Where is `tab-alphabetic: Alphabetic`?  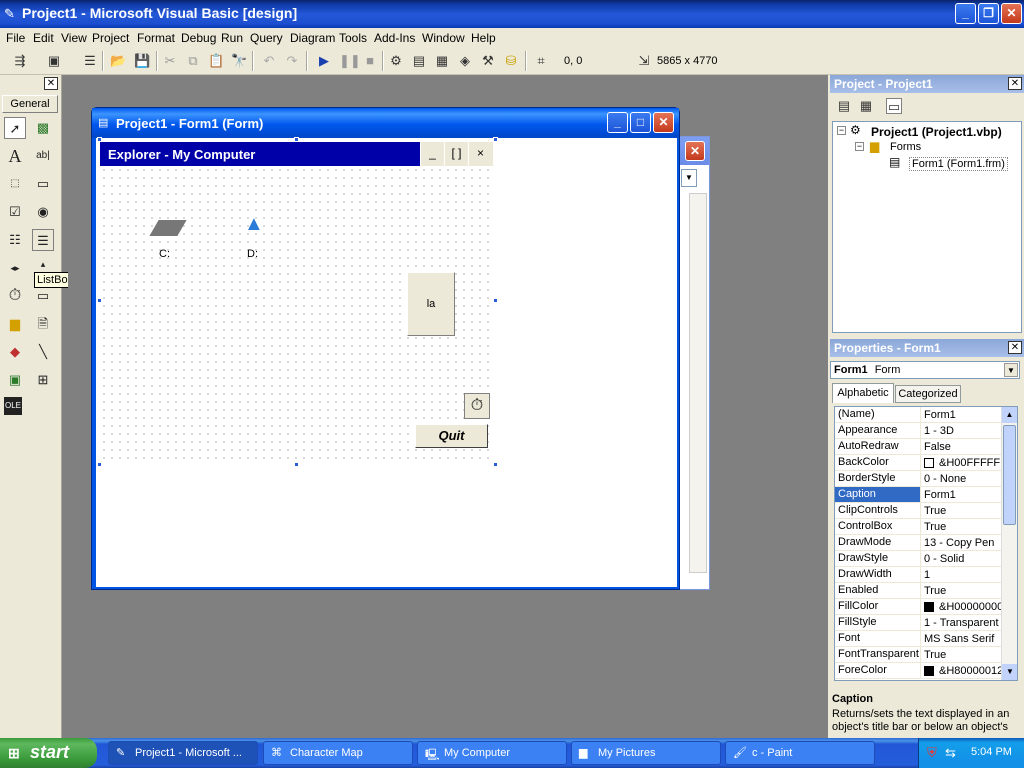 tab-alphabetic: Alphabetic is located at coordinates (863, 393).